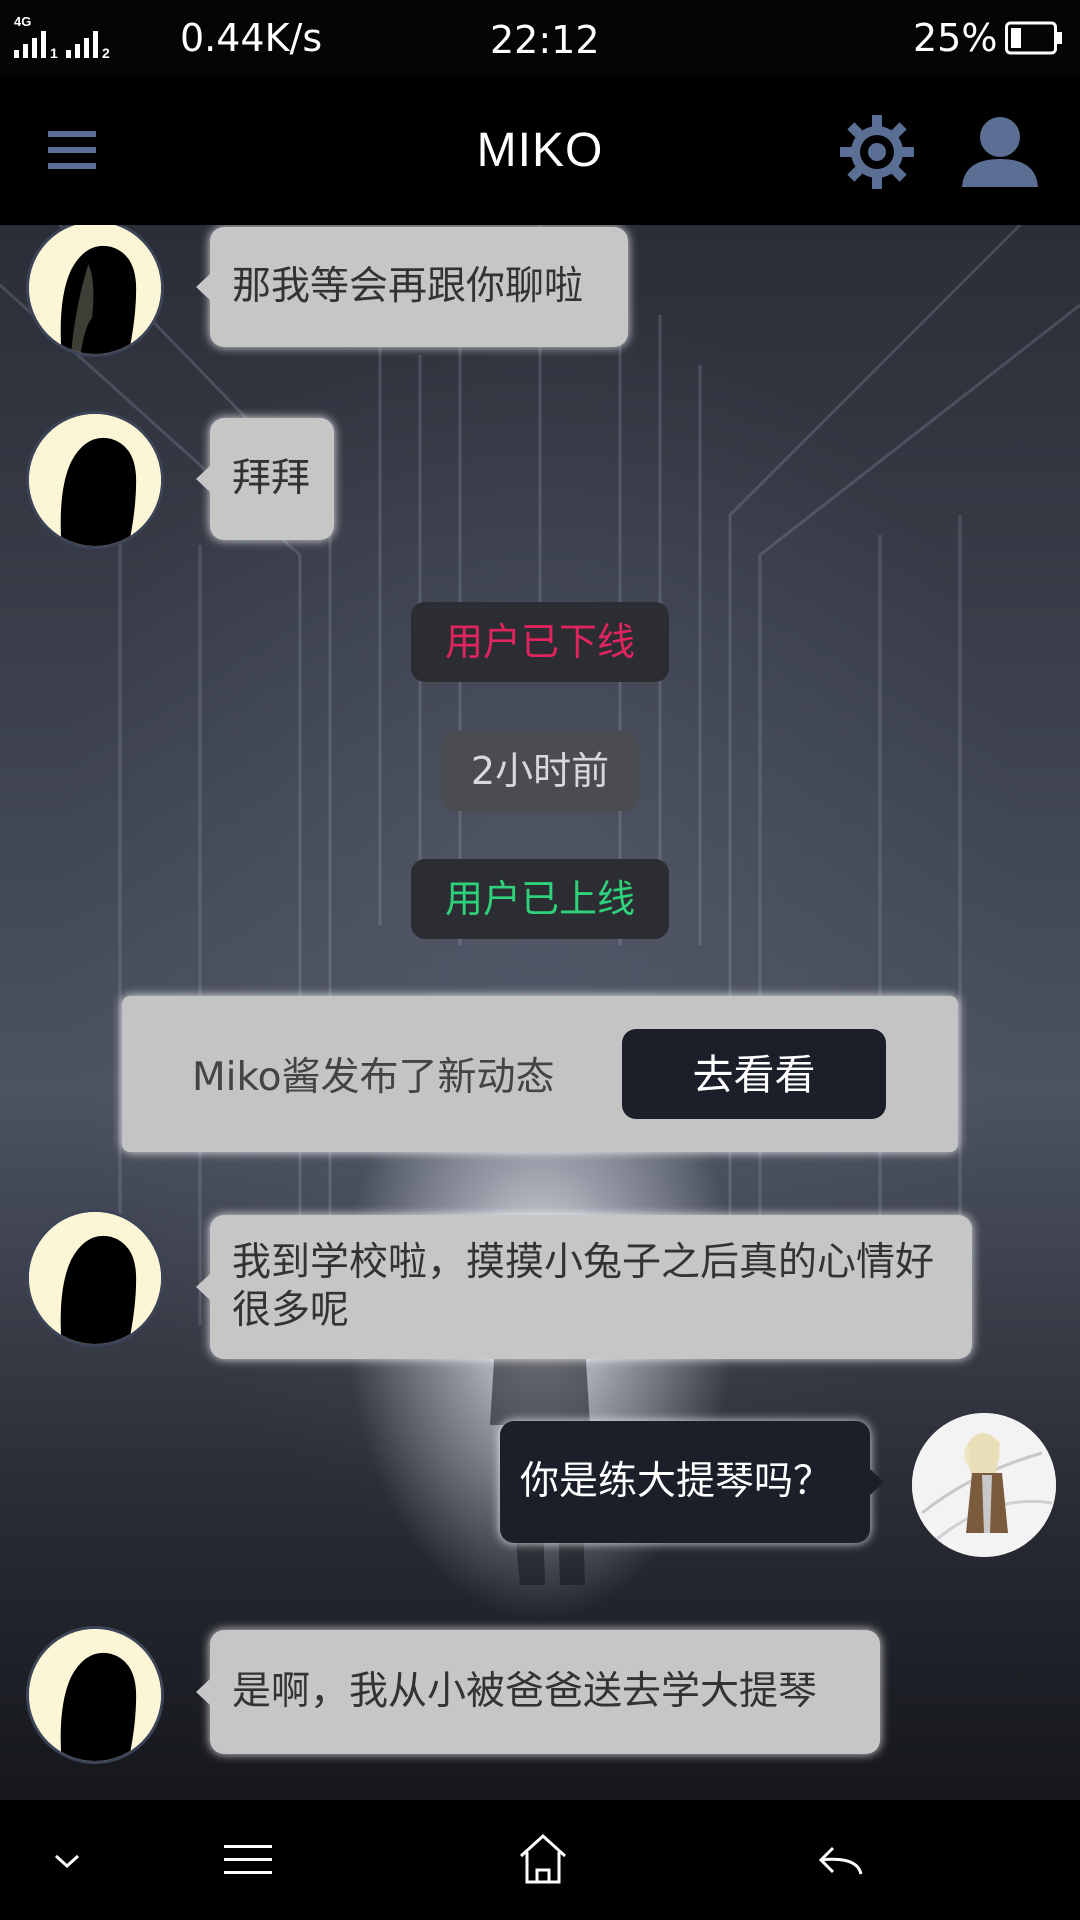 The height and width of the screenshot is (1920, 1080). What do you see at coordinates (67, 1860) in the screenshot?
I see `chevron-down-icon` at bounding box center [67, 1860].